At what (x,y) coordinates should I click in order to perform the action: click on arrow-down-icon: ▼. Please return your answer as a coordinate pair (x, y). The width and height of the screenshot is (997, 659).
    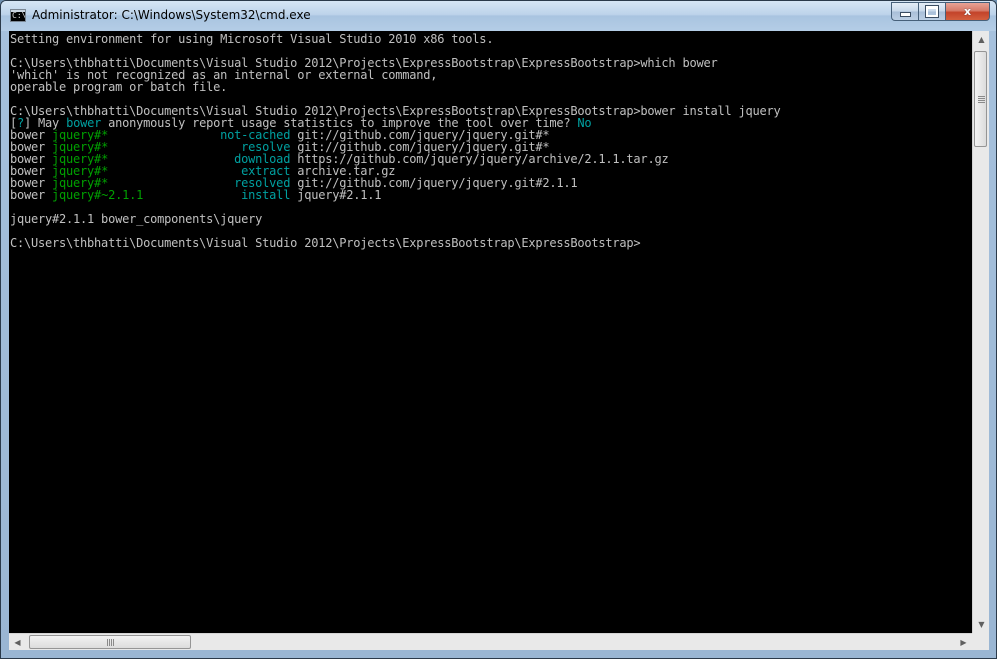
    Looking at the image, I should click on (981, 624).